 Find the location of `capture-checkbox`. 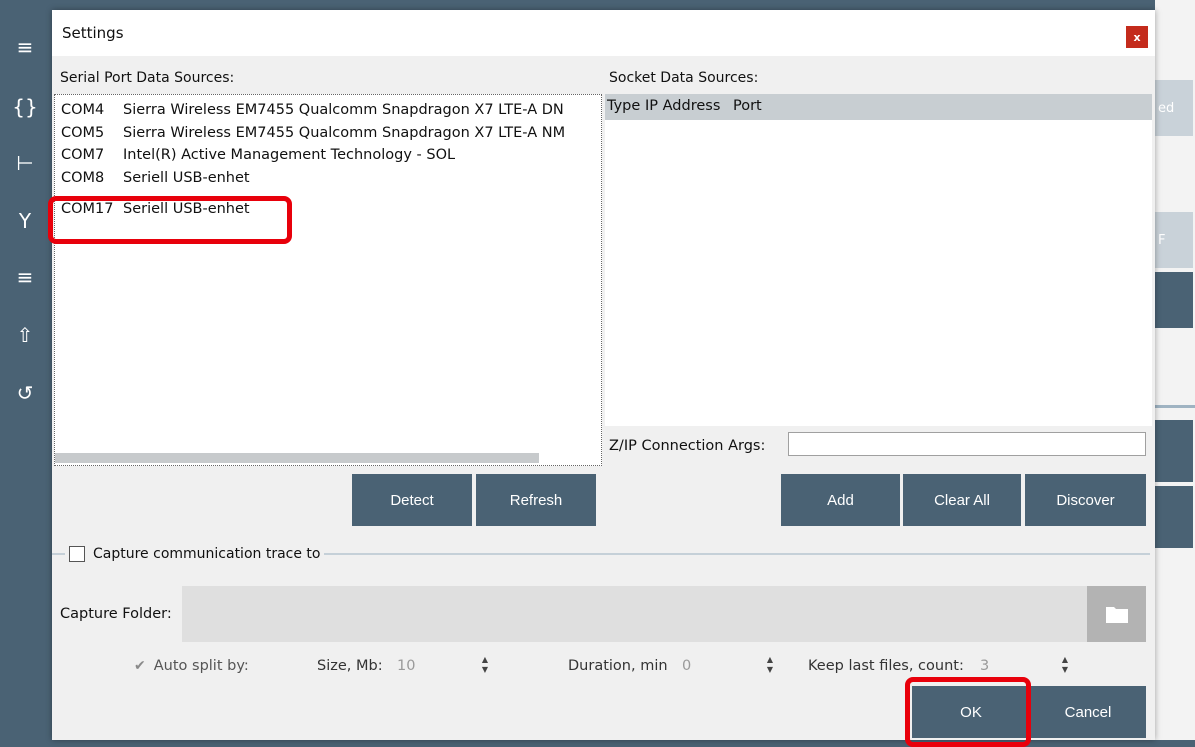

capture-checkbox is located at coordinates (77, 554).